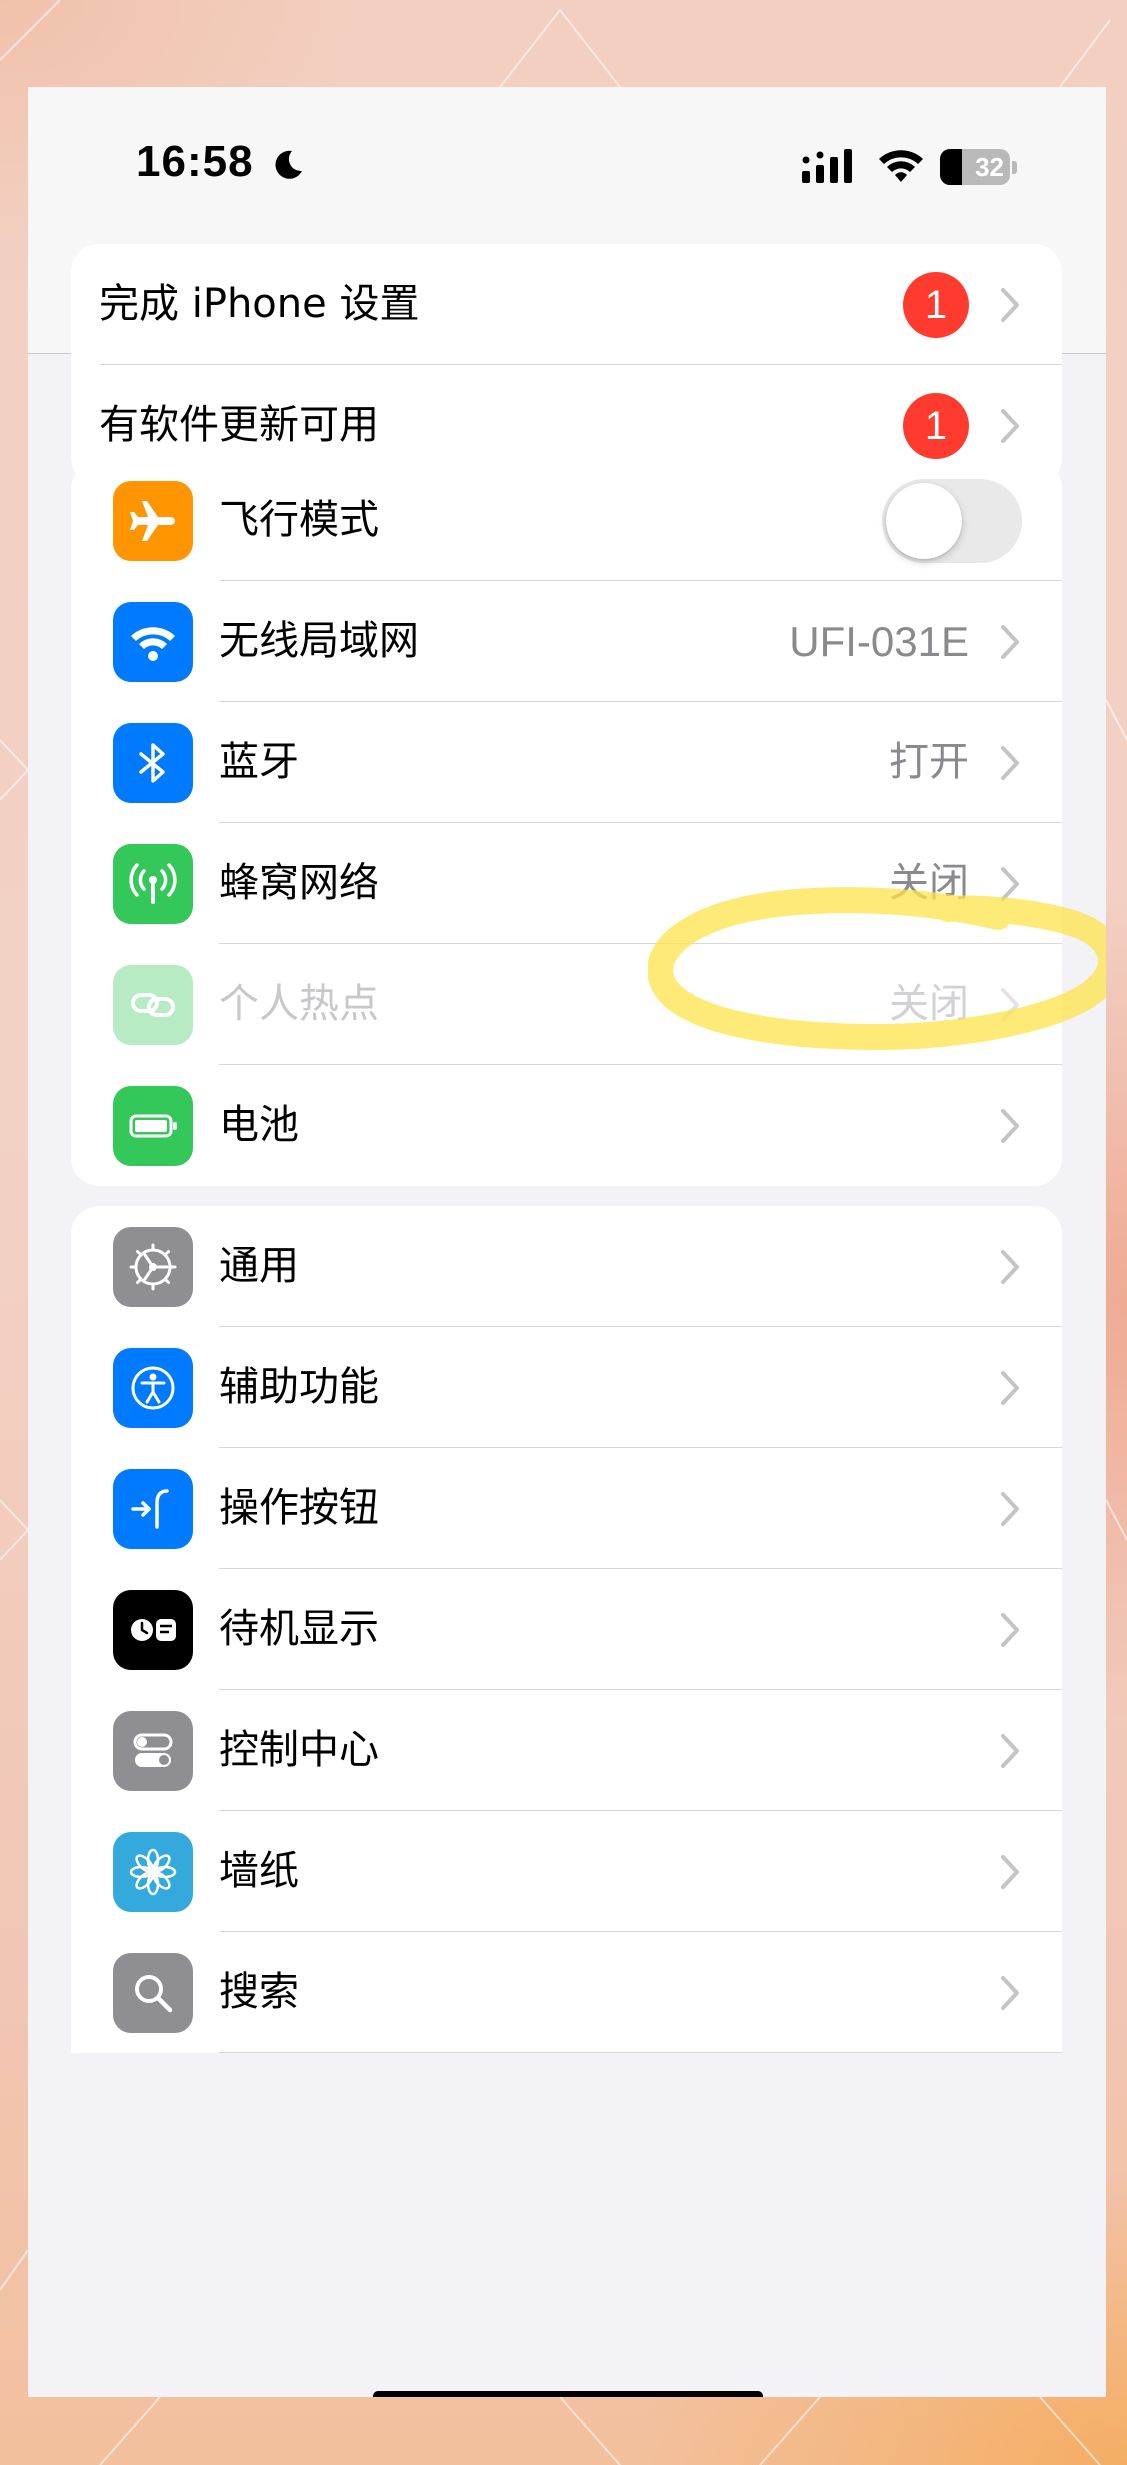  I want to click on suggestions-group: 完成 iPhone 设置 1 有软件更新可用 1, so click(566, 365).